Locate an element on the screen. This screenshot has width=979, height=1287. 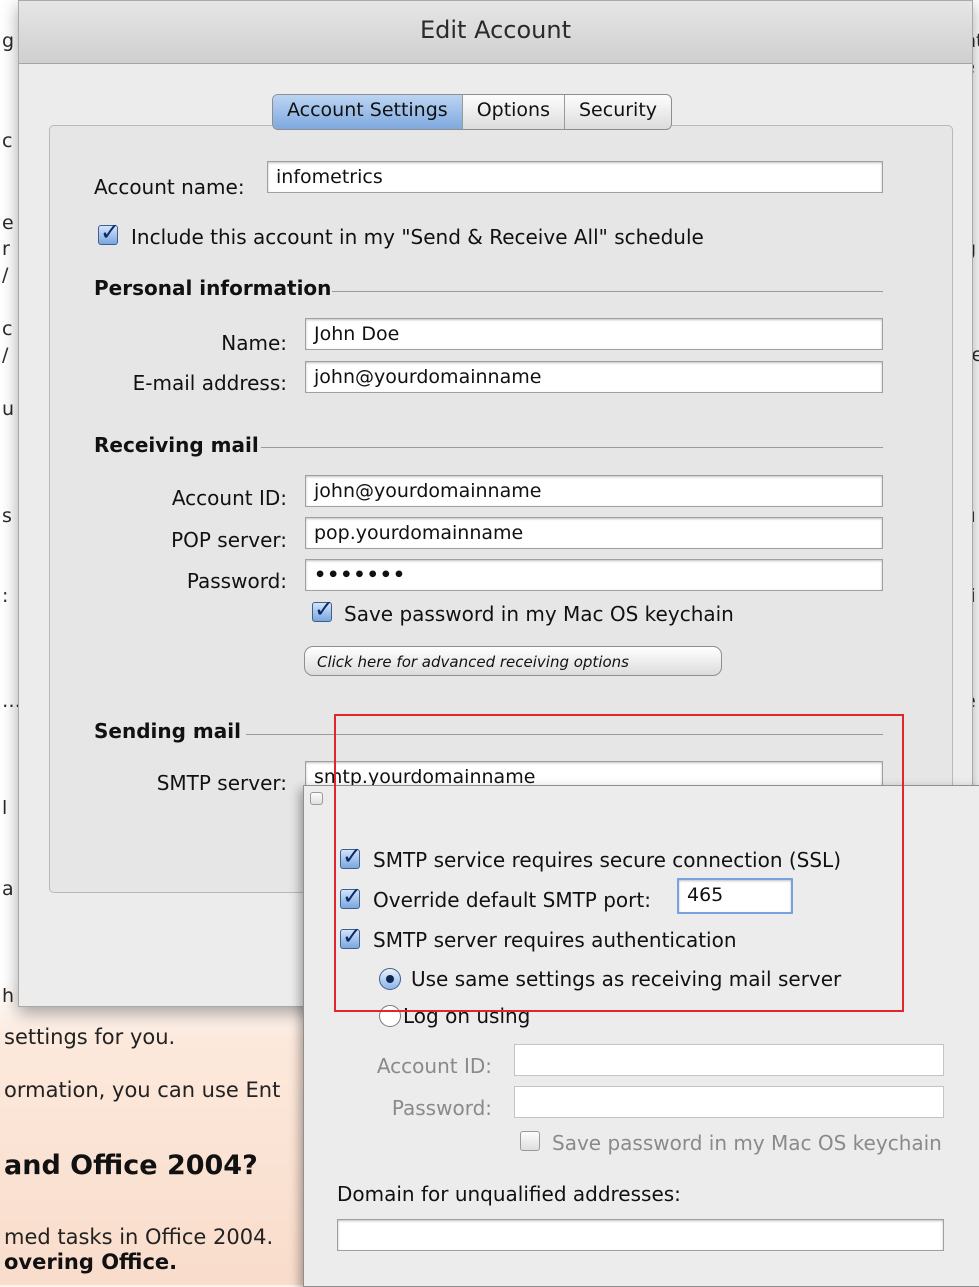
name-input: John Doe is located at coordinates (594, 334).